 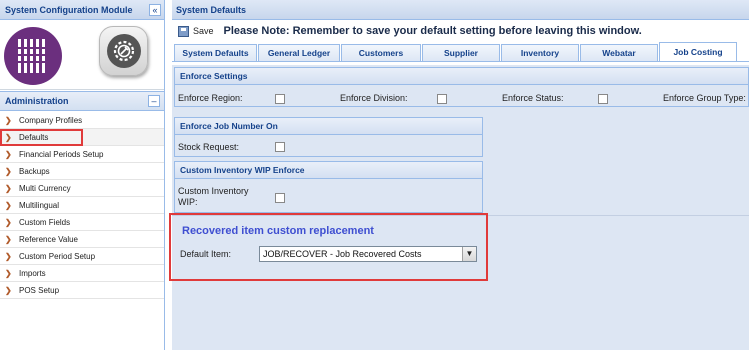 What do you see at coordinates (57, 256) in the screenshot?
I see `menu-item-label: Custom Period Setup` at bounding box center [57, 256].